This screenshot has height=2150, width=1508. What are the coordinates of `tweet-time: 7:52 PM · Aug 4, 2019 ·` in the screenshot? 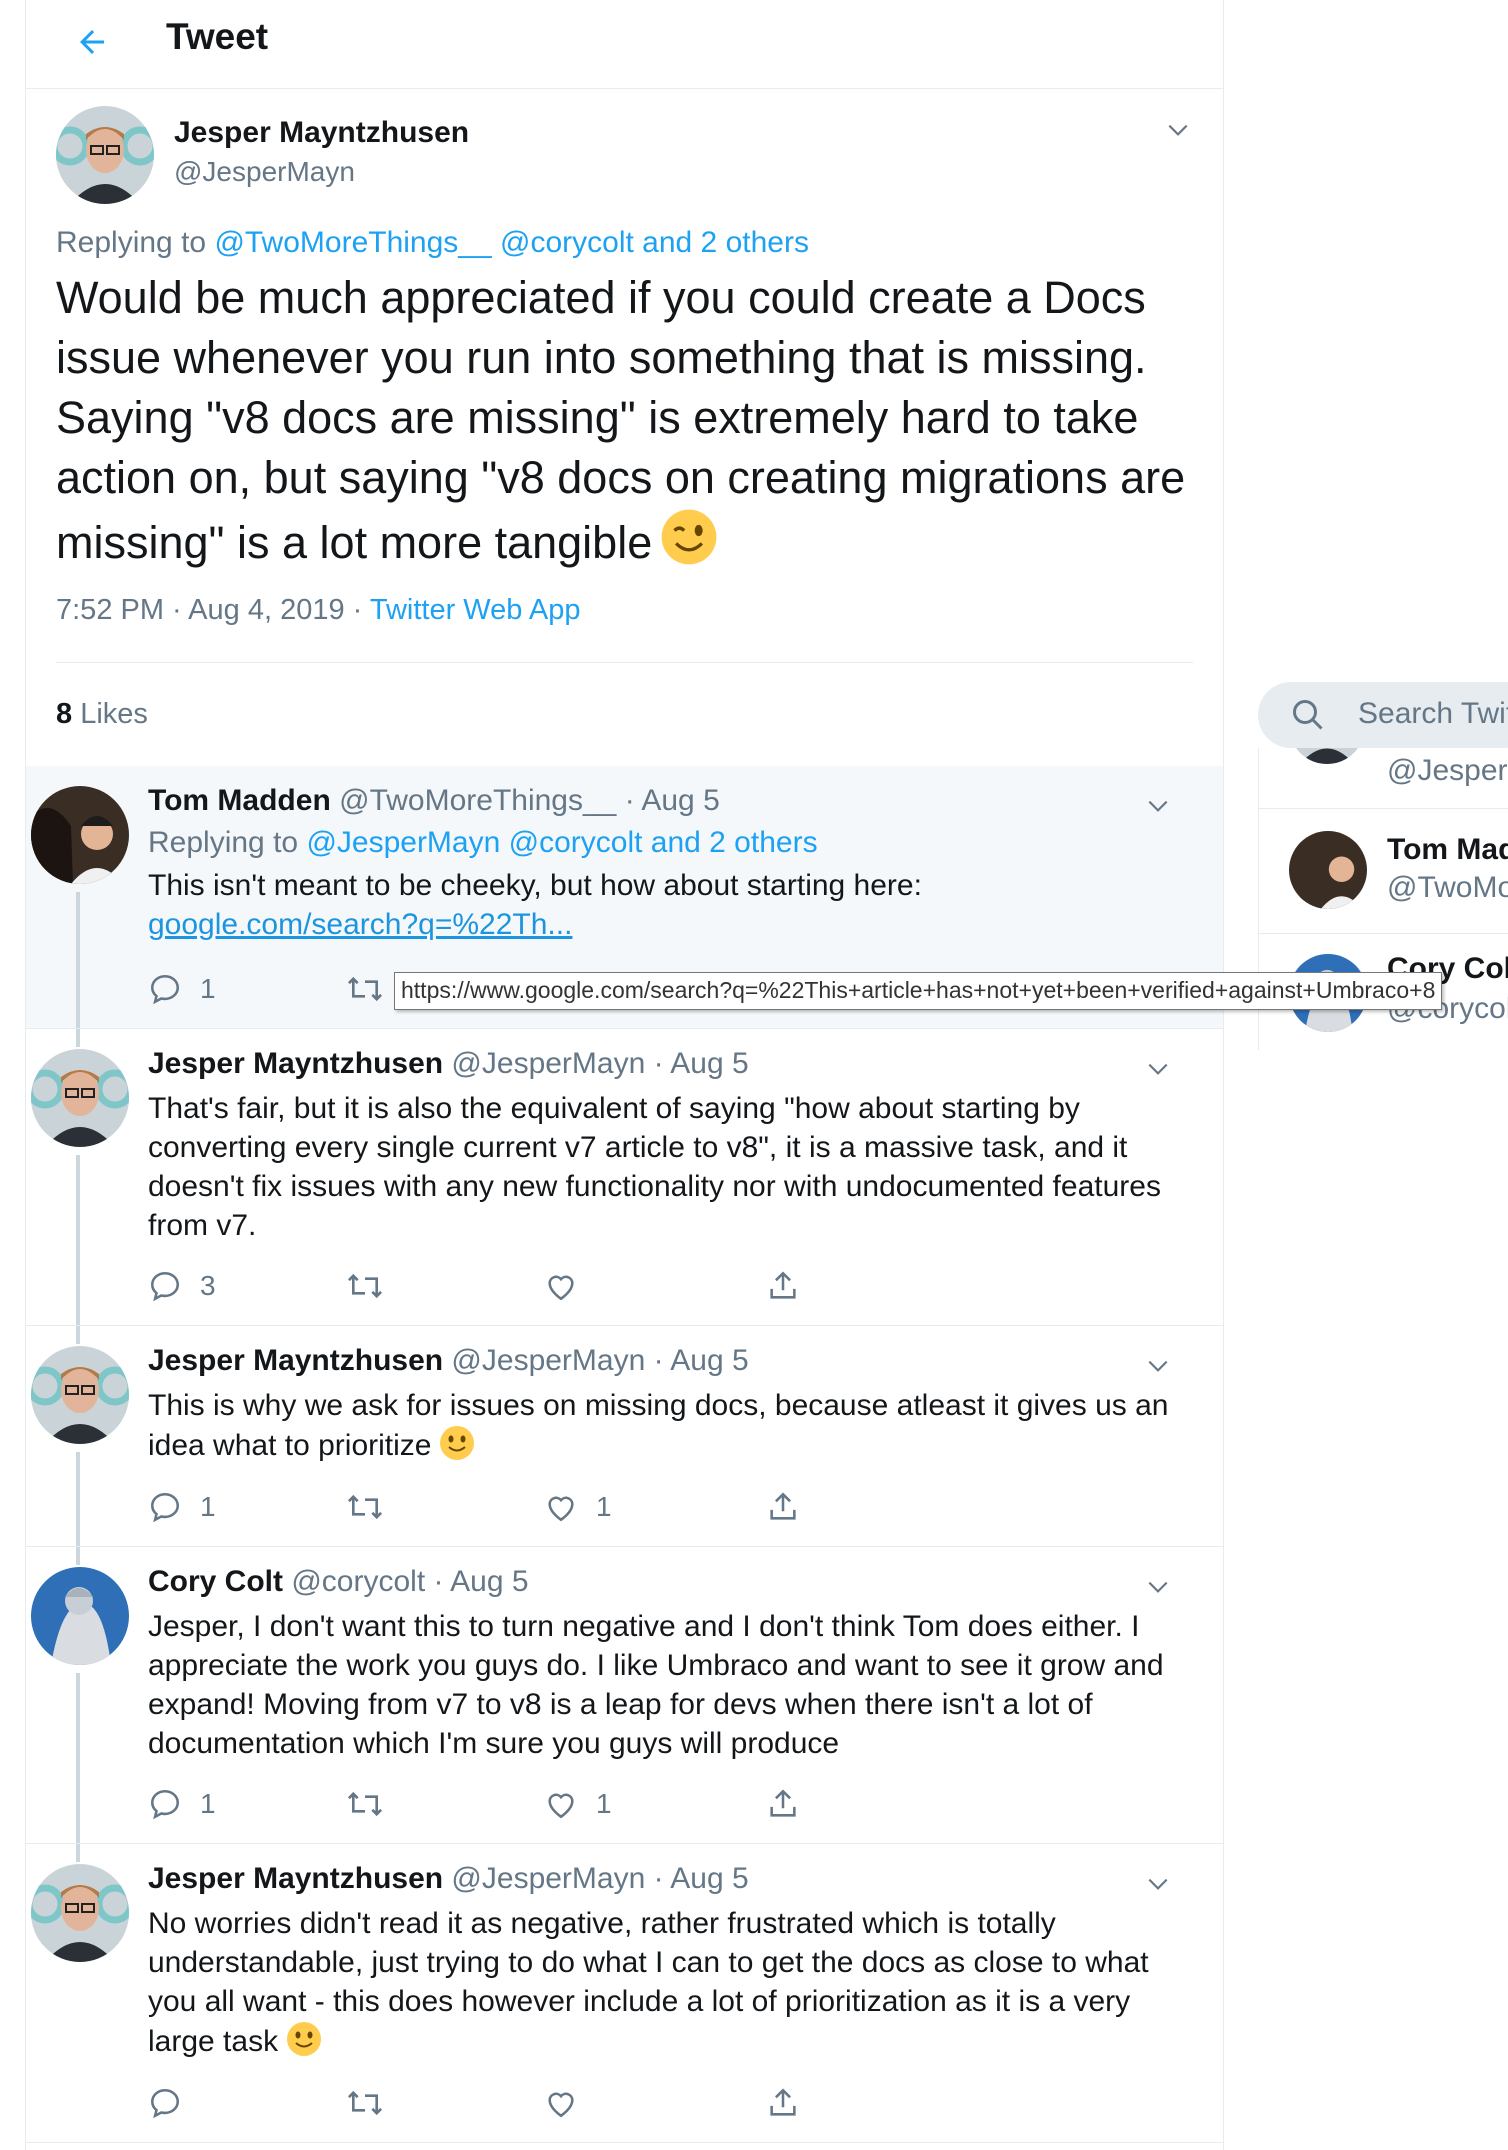 It's located at (213, 610).